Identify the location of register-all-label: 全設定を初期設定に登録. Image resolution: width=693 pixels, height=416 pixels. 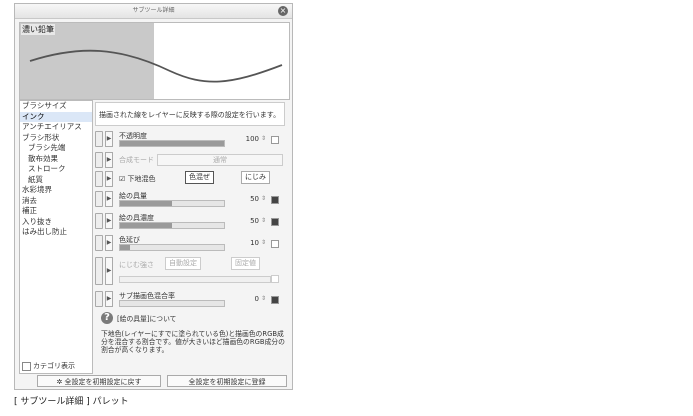
(227, 382).